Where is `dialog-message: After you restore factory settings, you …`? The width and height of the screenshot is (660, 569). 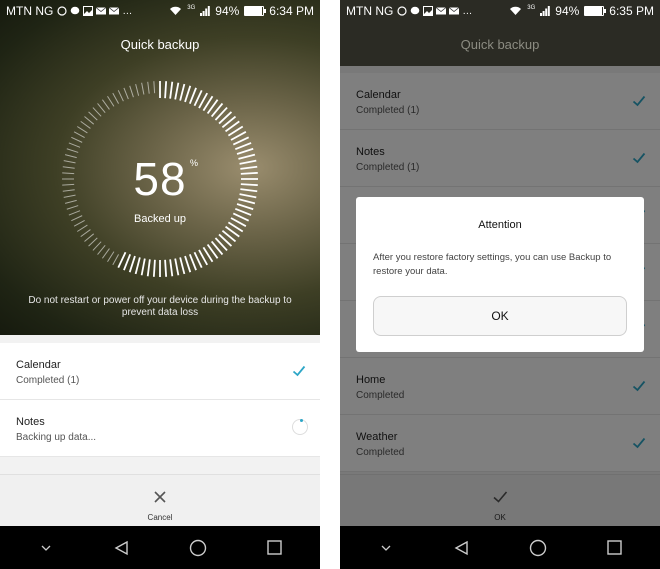
dialog-message: After you restore factory settings, you … is located at coordinates (492, 264).